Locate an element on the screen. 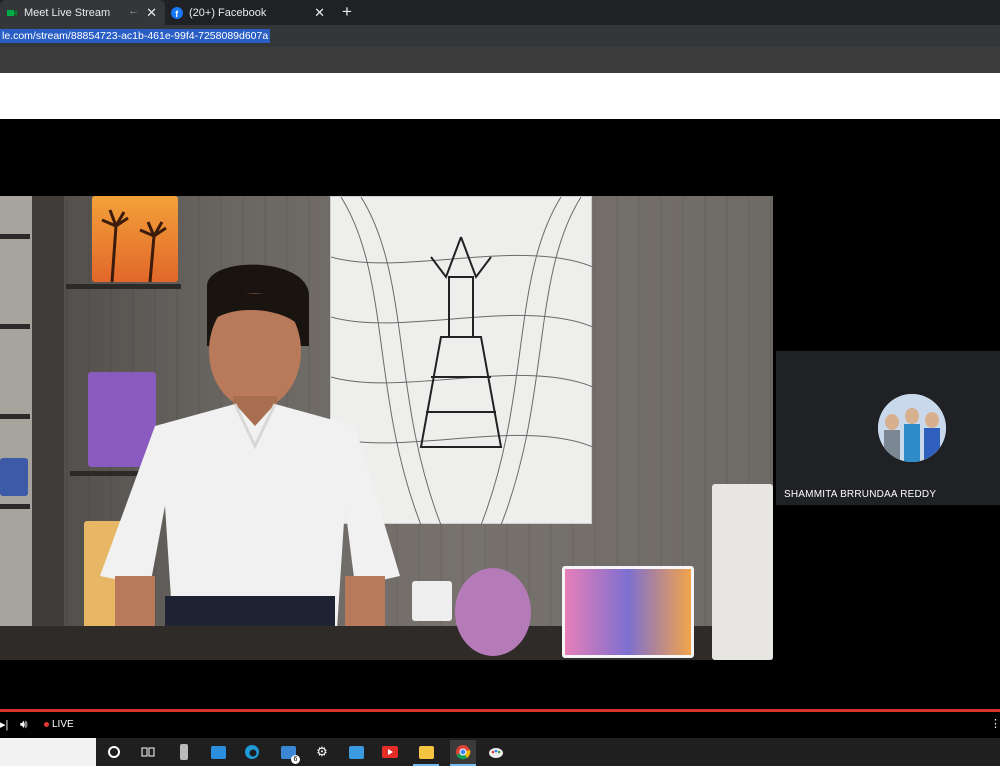  live-dot-icon is located at coordinates (46, 724).